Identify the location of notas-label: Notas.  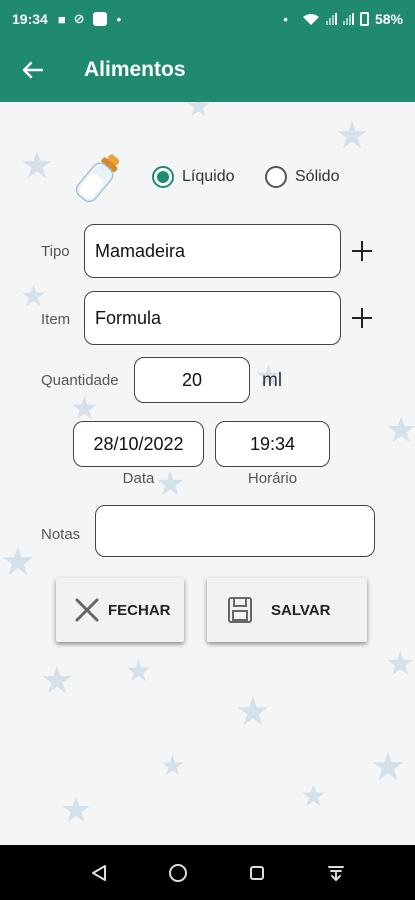
(61, 534).